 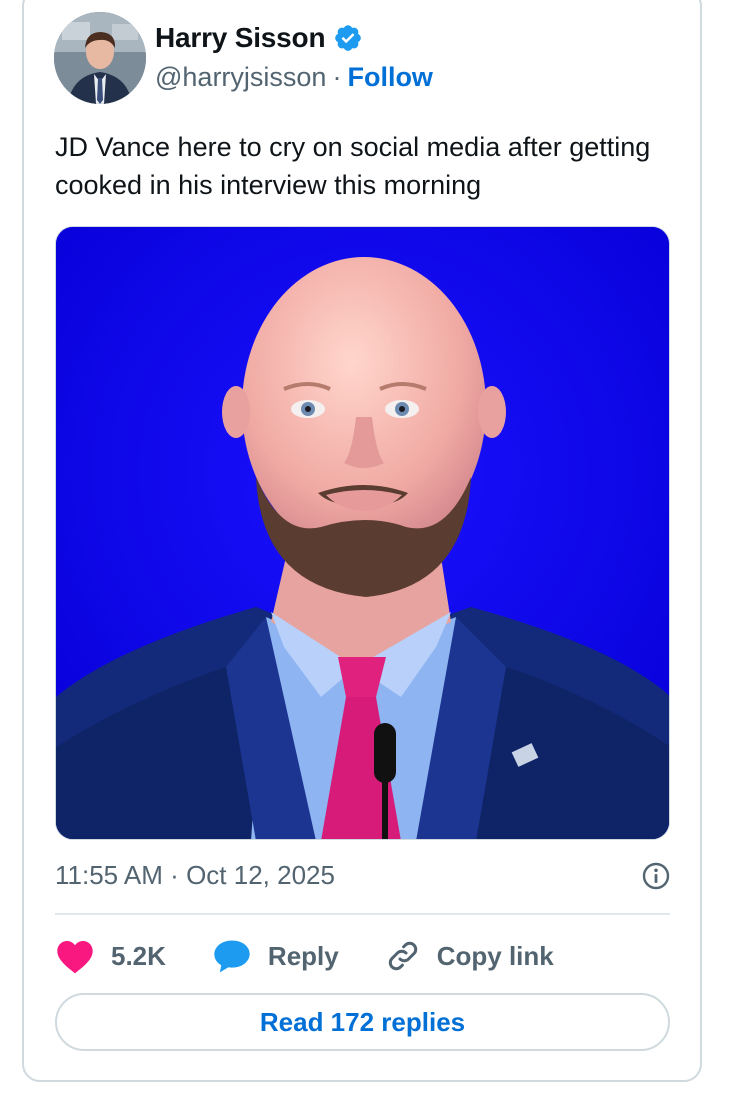 I want to click on follow-button: Follow, so click(x=389, y=77).